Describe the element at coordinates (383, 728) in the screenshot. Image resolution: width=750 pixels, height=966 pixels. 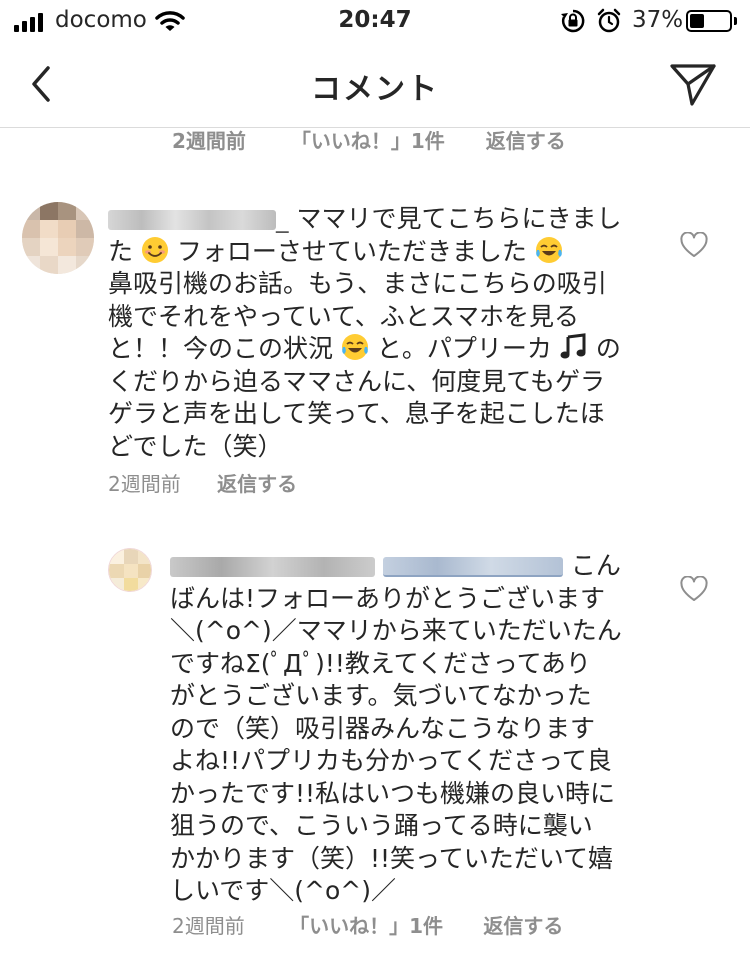
I see `comment-line: ので（笑）吸引器みんなこうなります` at that location.